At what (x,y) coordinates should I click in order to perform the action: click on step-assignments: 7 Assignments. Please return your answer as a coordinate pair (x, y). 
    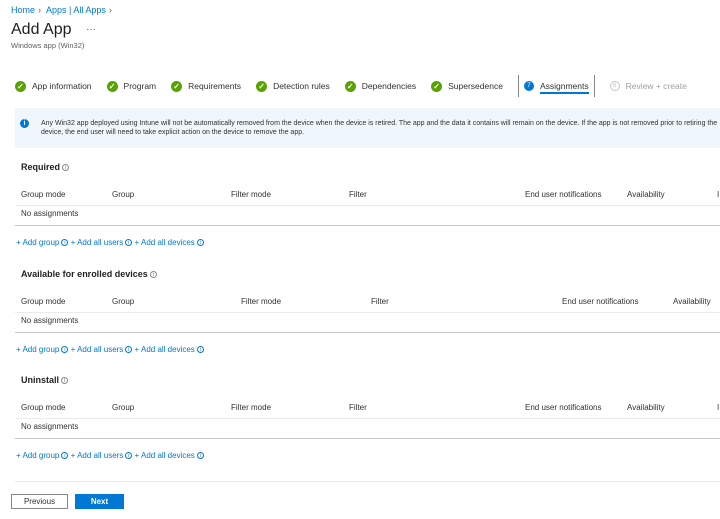
    Looking at the image, I should click on (556, 86).